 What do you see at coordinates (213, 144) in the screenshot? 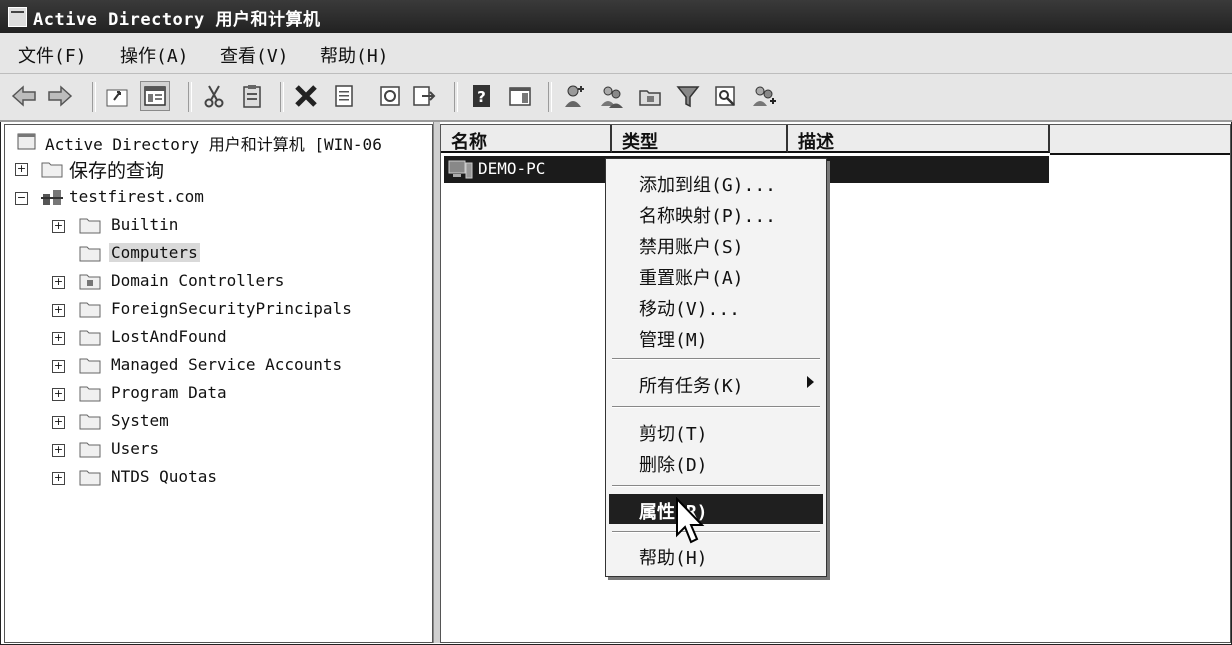
I see `tree-label: Active Directory 用户和计算机 [WIN-06` at bounding box center [213, 144].